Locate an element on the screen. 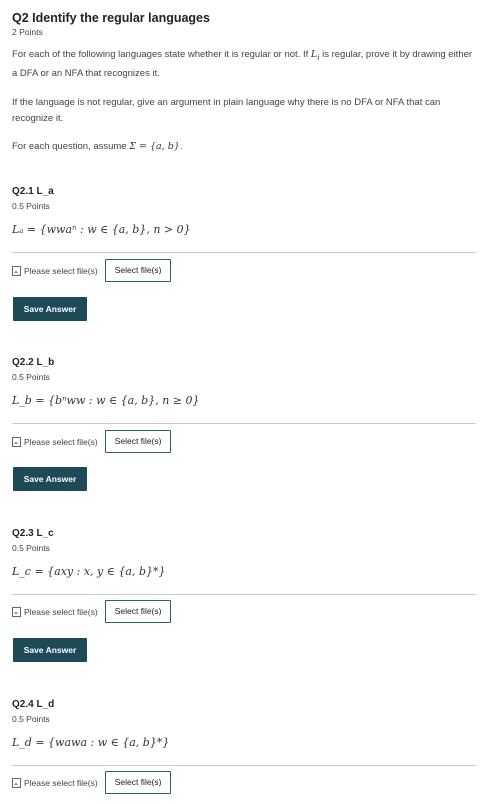  question-assumption: For each question, assume Σ = {a, b}. is located at coordinates (97, 146).